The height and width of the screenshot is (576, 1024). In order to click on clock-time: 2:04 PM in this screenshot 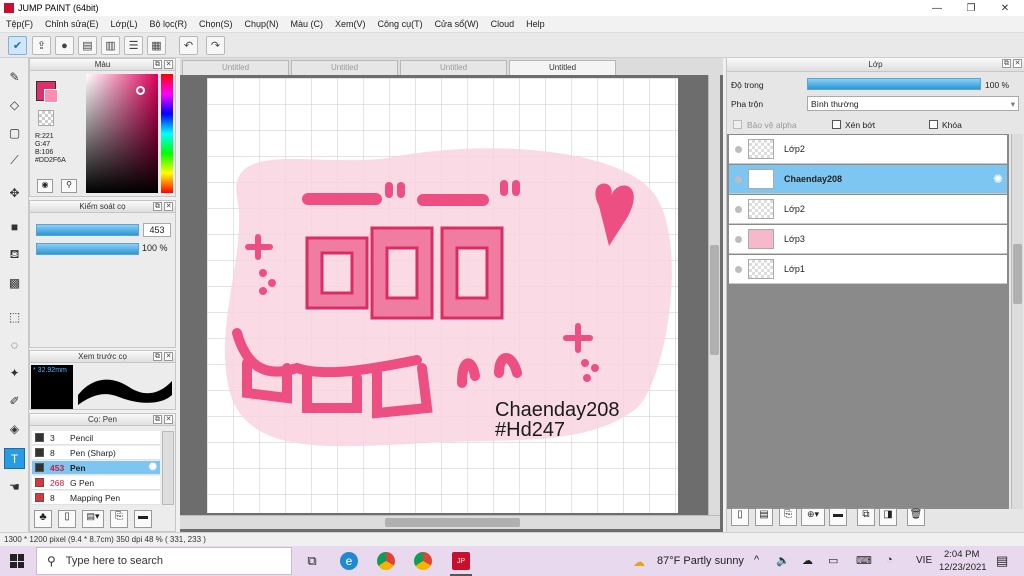, I will do `click(961, 554)`.